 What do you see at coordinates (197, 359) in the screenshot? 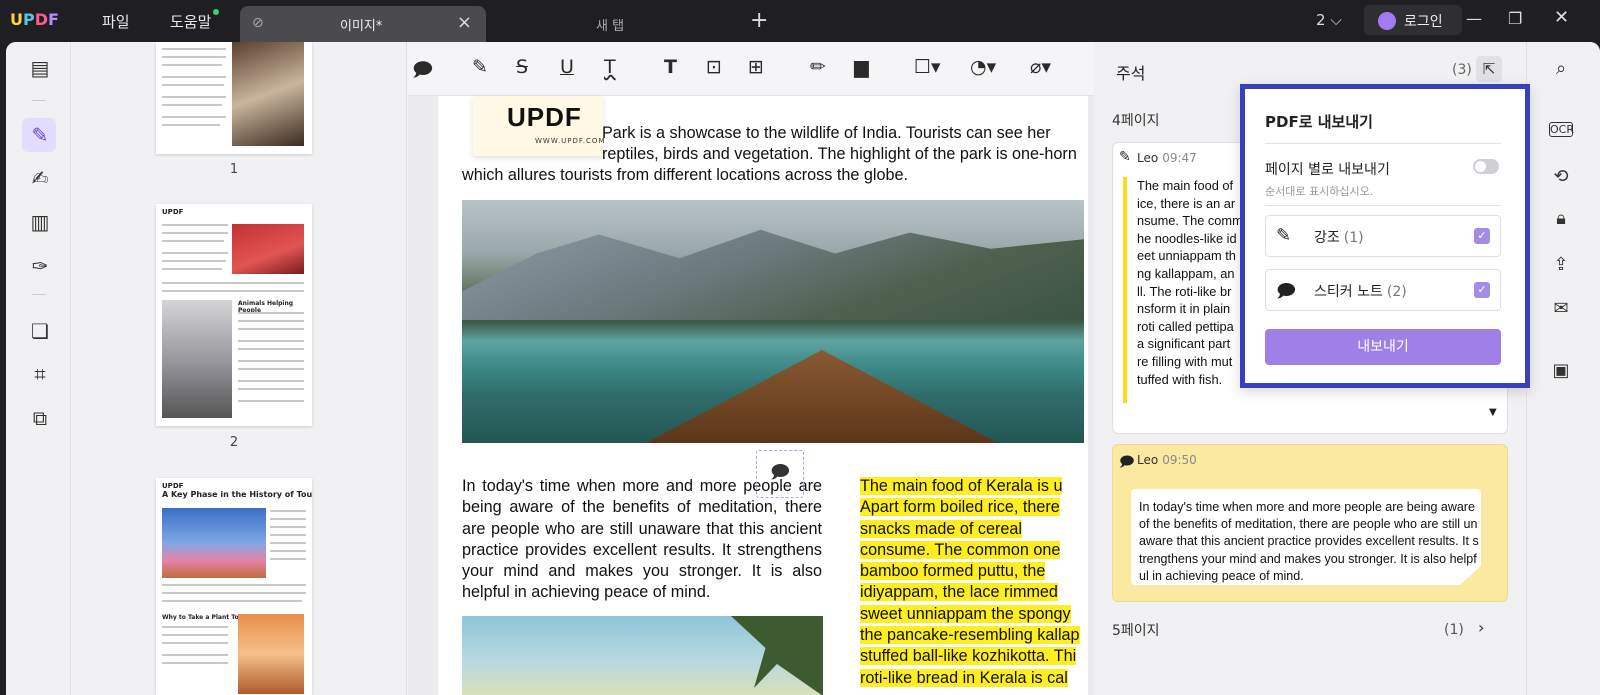
I see `cat-image` at bounding box center [197, 359].